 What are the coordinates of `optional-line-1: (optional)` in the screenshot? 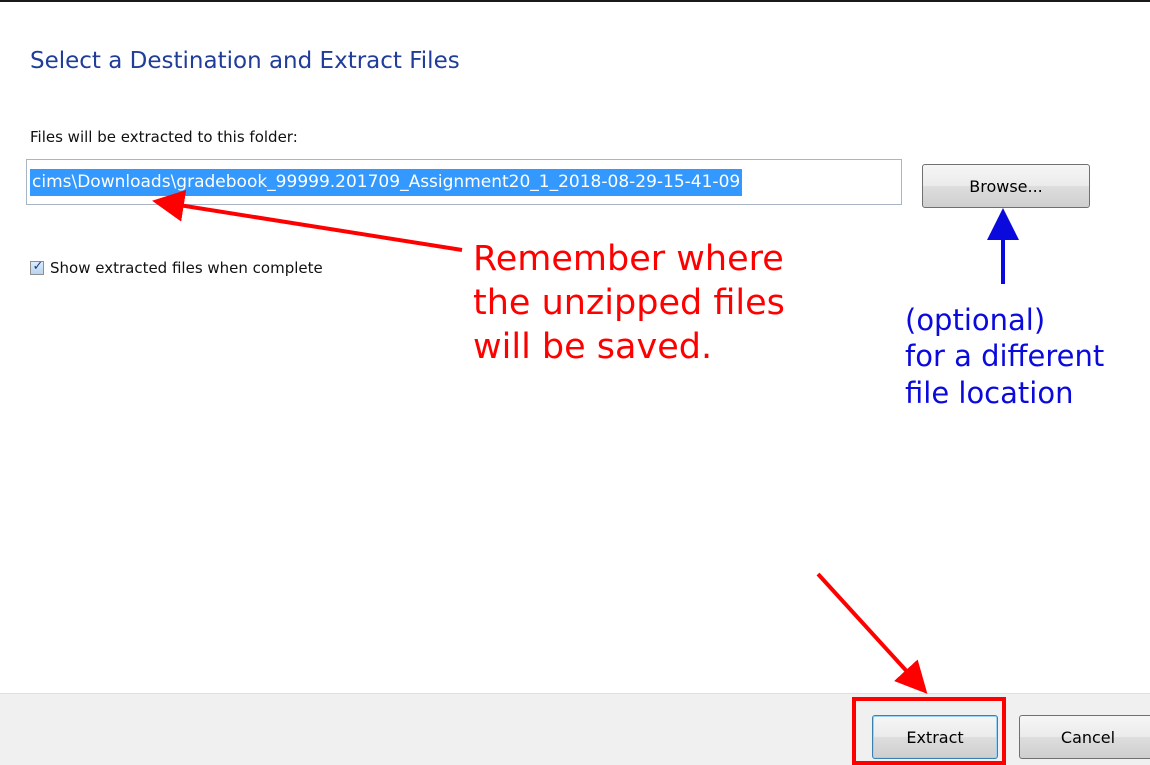 It's located at (975, 320).